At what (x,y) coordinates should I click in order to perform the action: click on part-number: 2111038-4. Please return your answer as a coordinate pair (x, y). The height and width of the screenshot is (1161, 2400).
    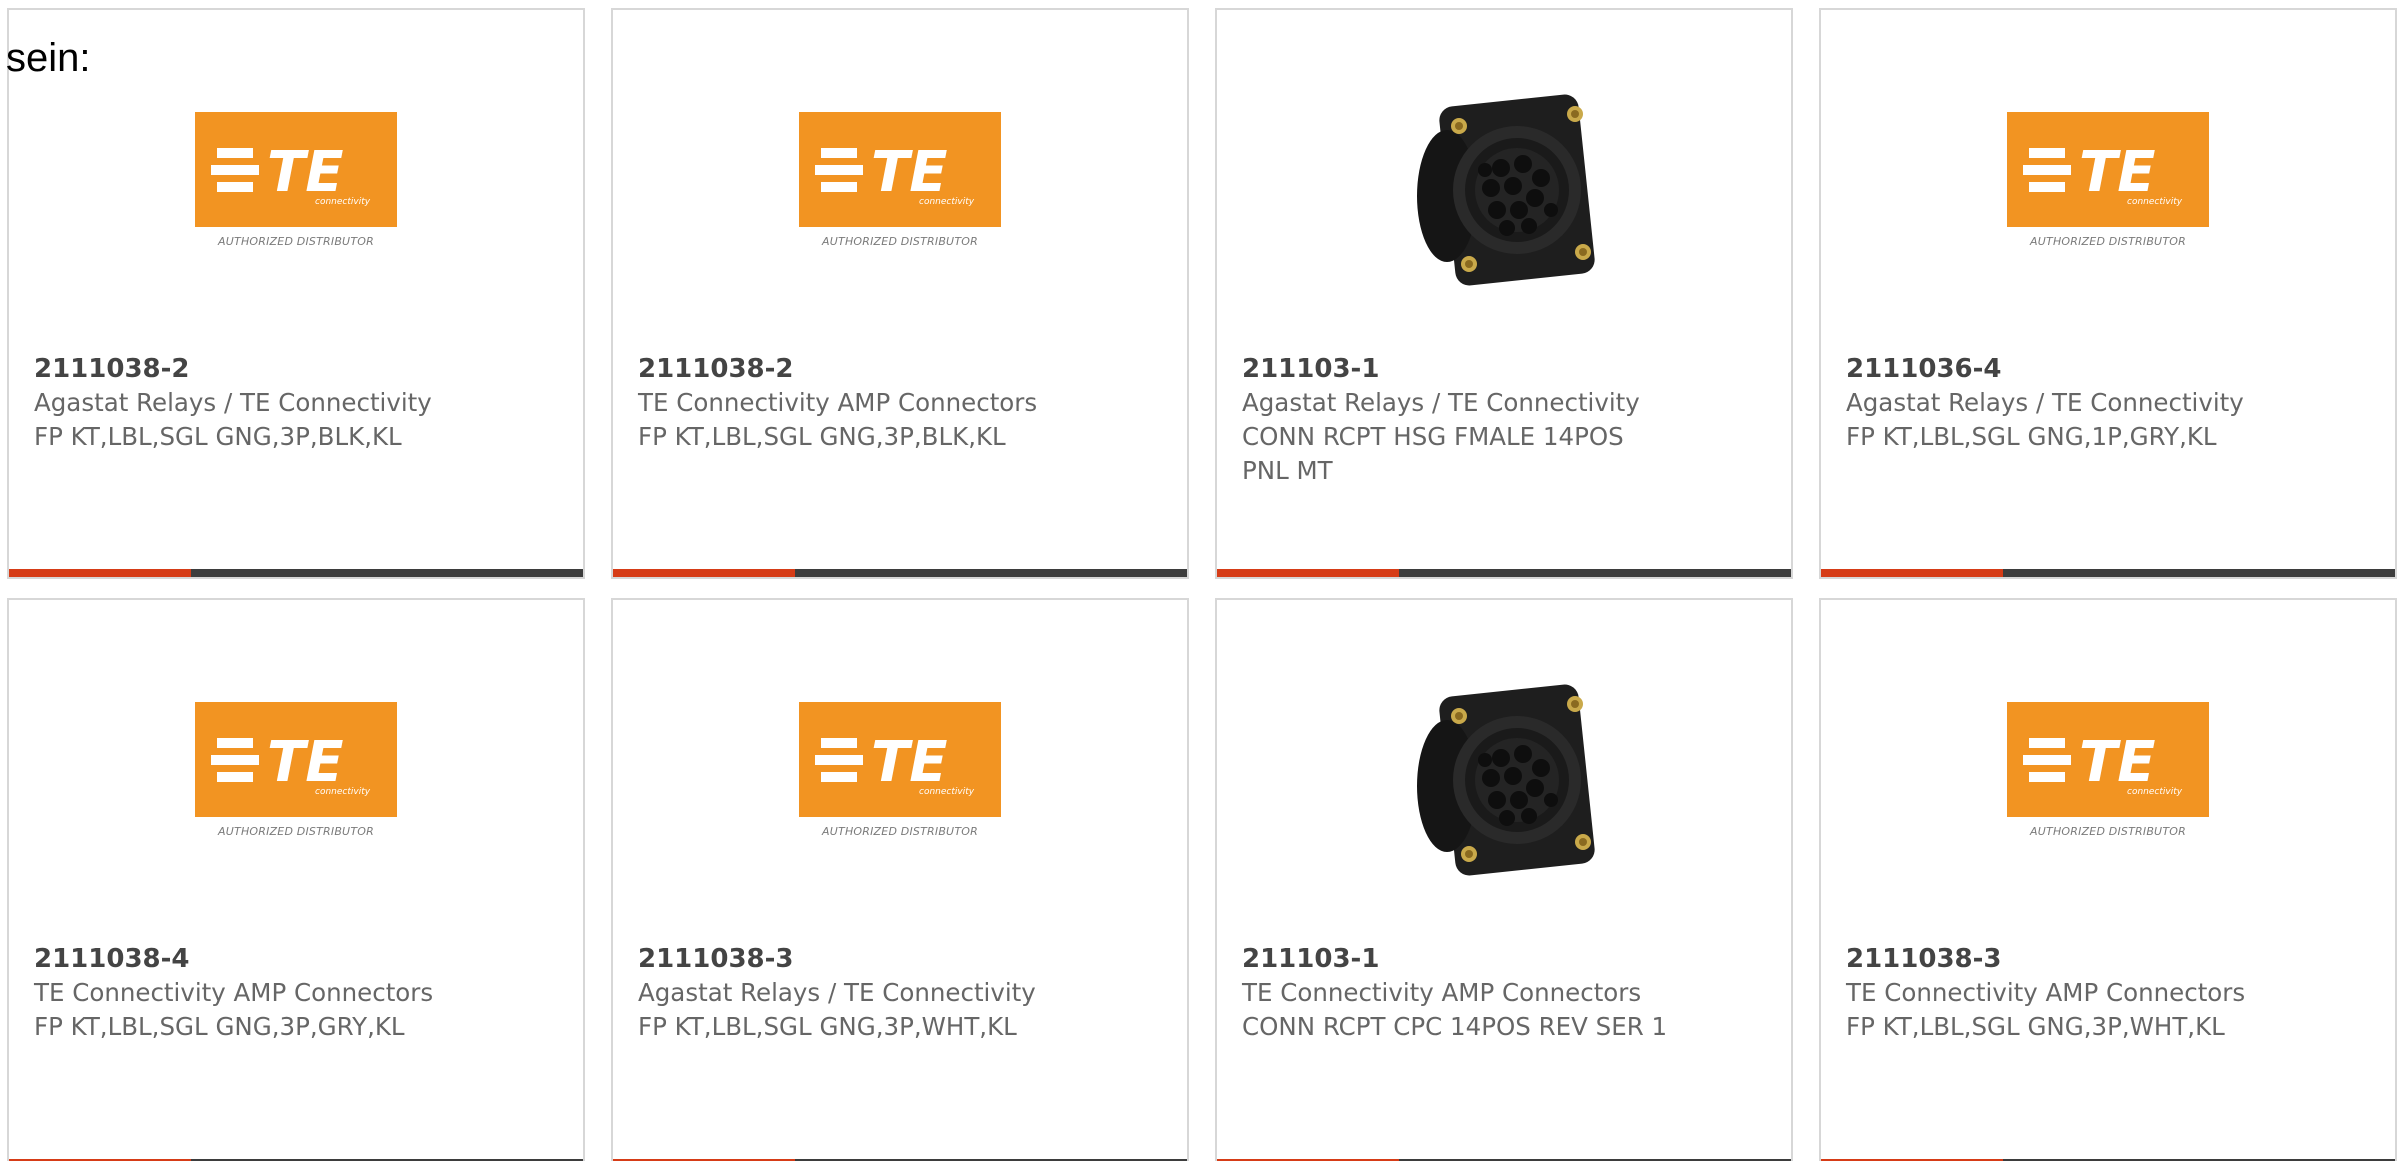
    Looking at the image, I should click on (249, 959).